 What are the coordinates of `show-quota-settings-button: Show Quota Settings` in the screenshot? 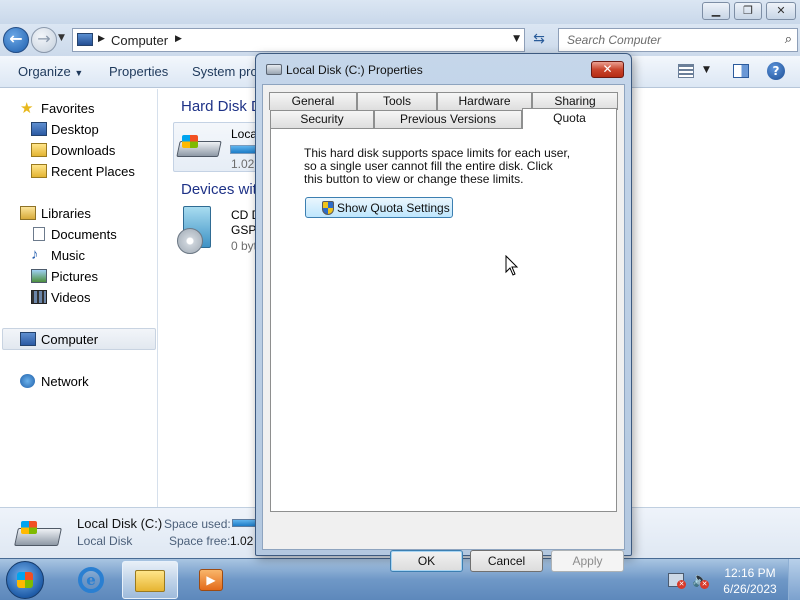 It's located at (379, 207).